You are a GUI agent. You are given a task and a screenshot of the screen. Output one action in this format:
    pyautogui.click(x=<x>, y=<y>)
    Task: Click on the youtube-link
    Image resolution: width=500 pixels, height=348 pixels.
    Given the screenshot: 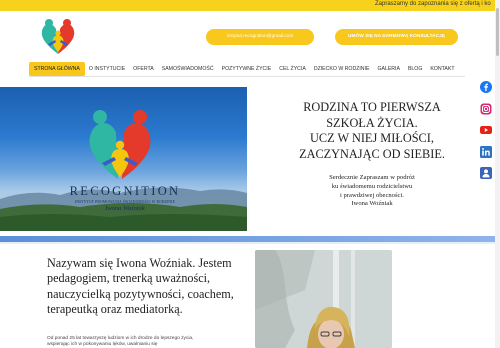 What is the action you would take?
    pyautogui.click(x=485, y=129)
    